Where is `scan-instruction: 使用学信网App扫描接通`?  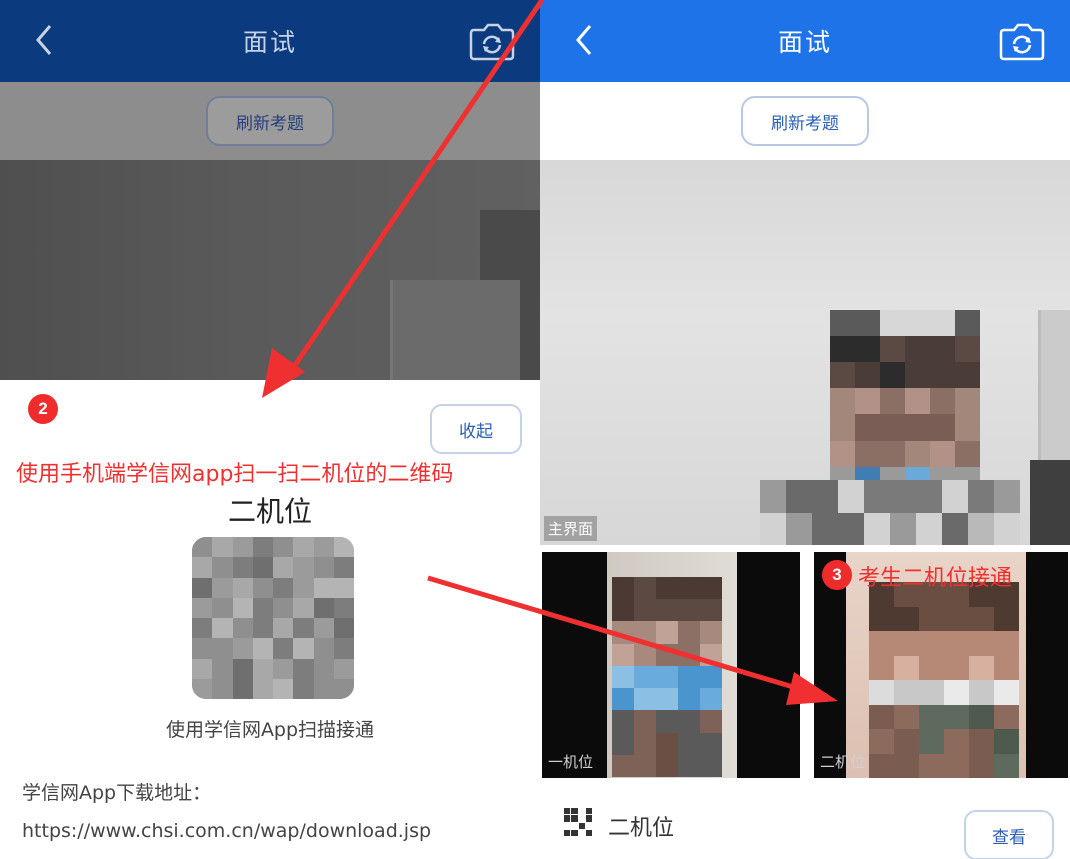
scan-instruction: 使用学信网App扫描接通 is located at coordinates (270, 730).